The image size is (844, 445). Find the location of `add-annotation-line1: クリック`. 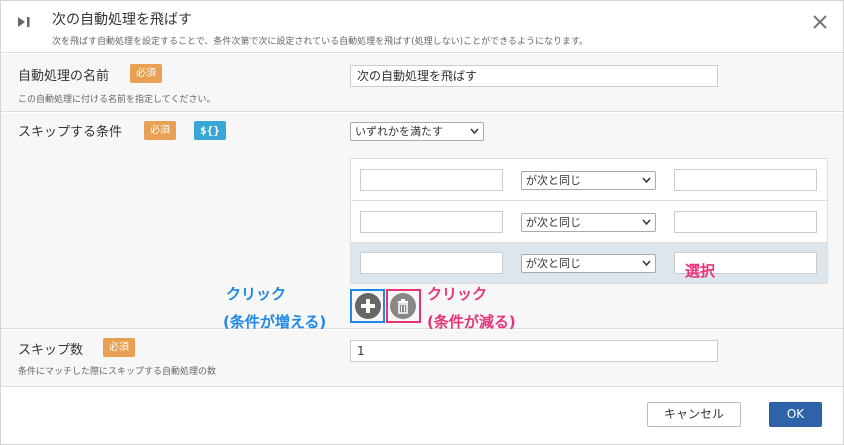

add-annotation-line1: クリック is located at coordinates (256, 294).